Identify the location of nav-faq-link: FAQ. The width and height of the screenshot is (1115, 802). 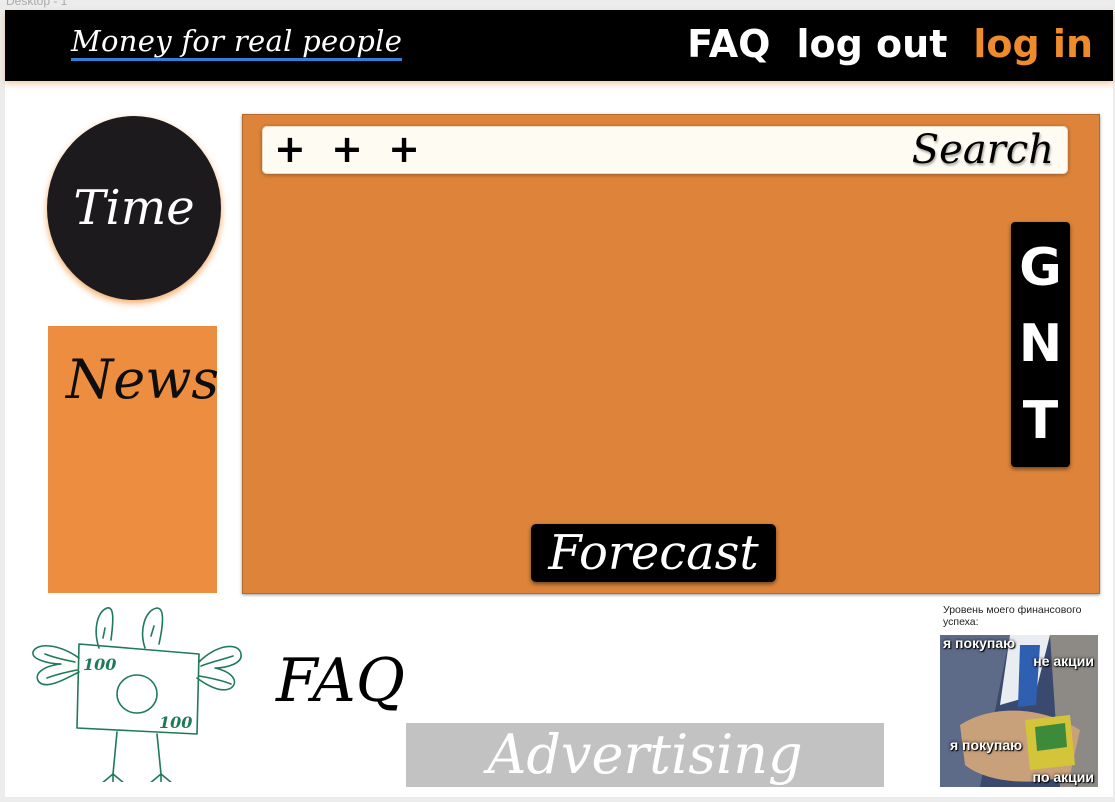
(728, 44).